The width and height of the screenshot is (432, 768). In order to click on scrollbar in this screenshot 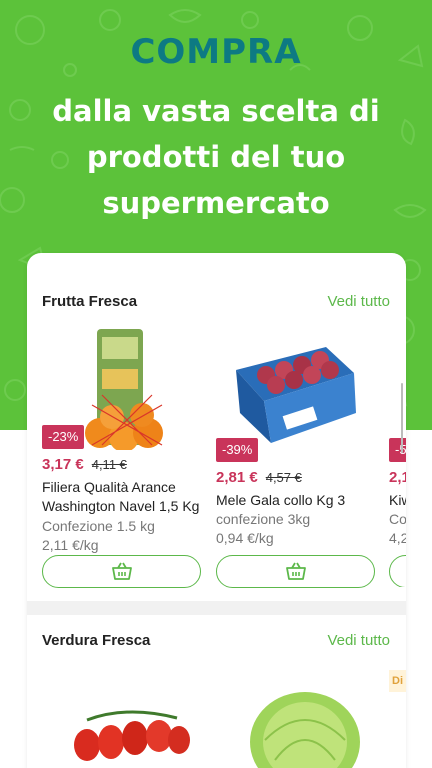, I will do `click(402, 418)`.